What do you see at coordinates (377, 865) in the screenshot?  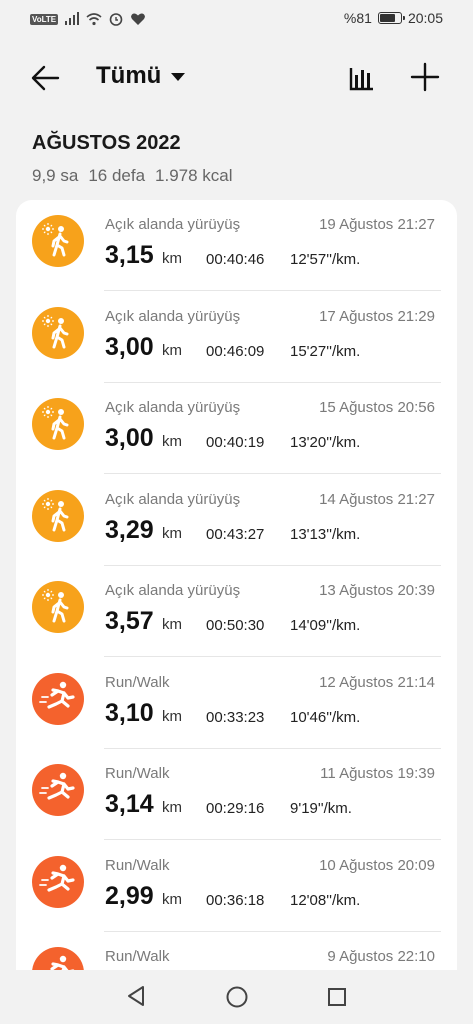 I see `activity-date: 10 Ağustos 20:09` at bounding box center [377, 865].